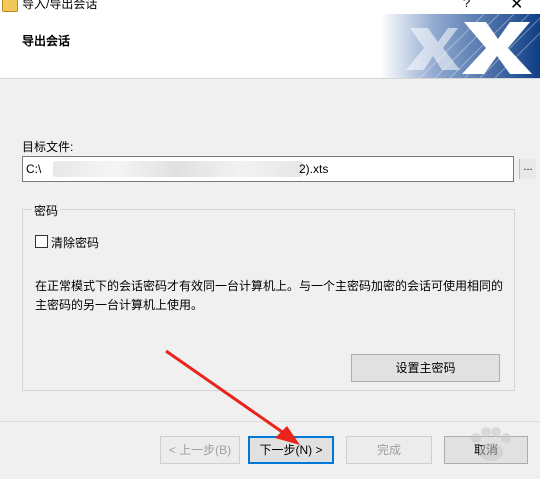 The image size is (540, 479). Describe the element at coordinates (314, 169) in the screenshot. I see `target-file-extension: 2).xts` at that location.